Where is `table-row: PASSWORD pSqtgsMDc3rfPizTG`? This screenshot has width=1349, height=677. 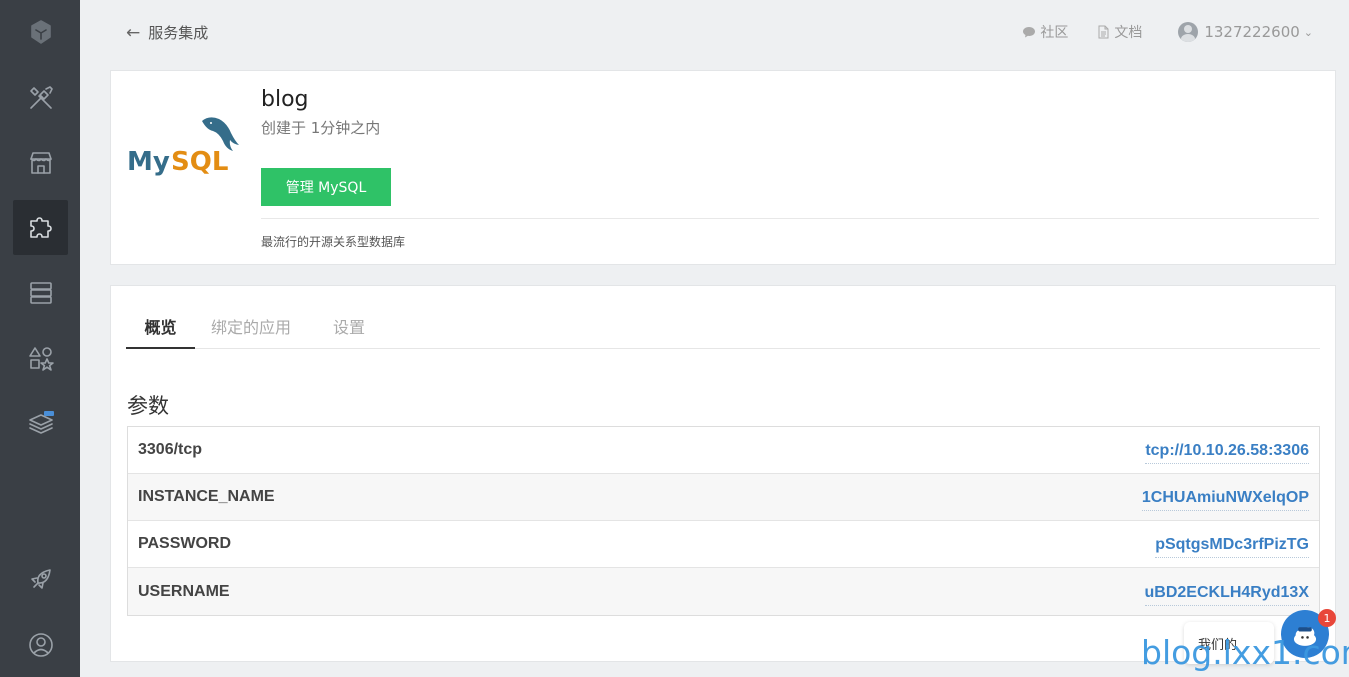 table-row: PASSWORD pSqtgsMDc3rfPizTG is located at coordinates (723, 544).